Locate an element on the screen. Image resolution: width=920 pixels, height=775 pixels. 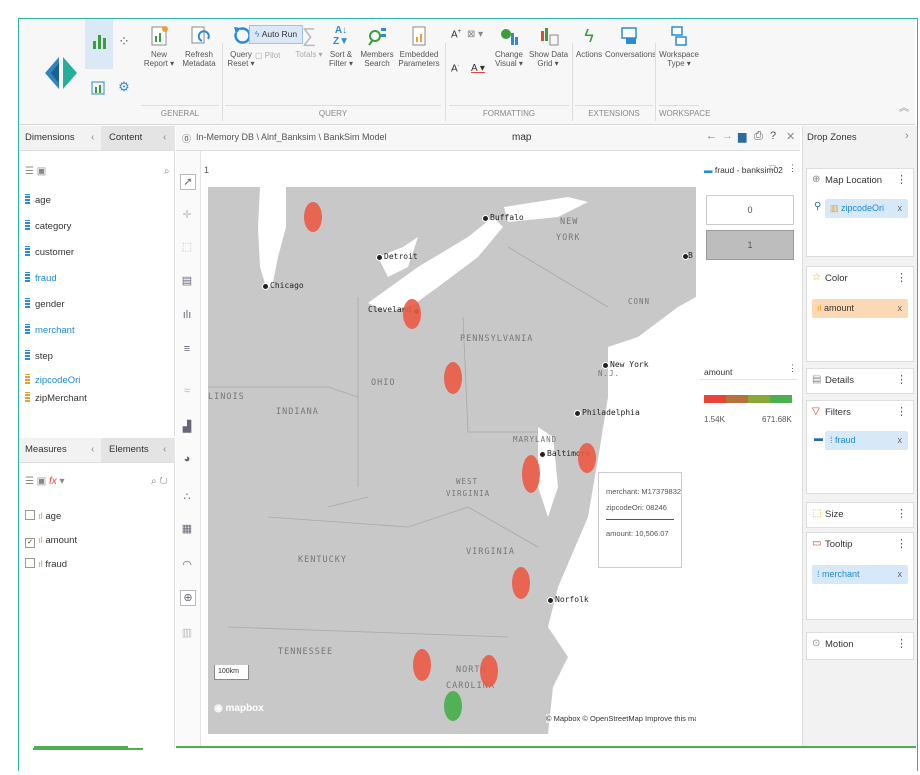
bar-chart-icon: ılı is located at coordinates (187, 315).